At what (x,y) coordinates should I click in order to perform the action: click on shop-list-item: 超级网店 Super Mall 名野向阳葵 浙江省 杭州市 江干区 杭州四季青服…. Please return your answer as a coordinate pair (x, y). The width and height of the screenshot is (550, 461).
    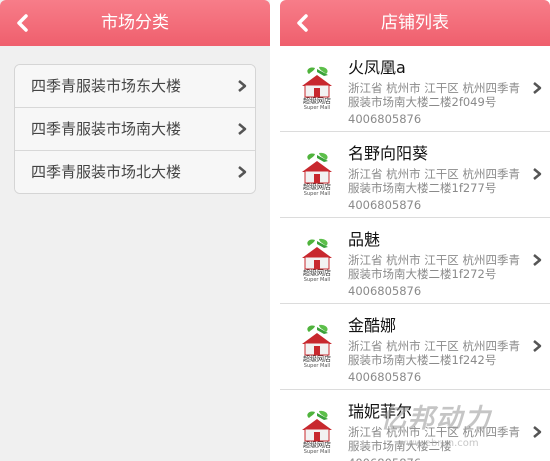
    Looking at the image, I should click on (415, 175).